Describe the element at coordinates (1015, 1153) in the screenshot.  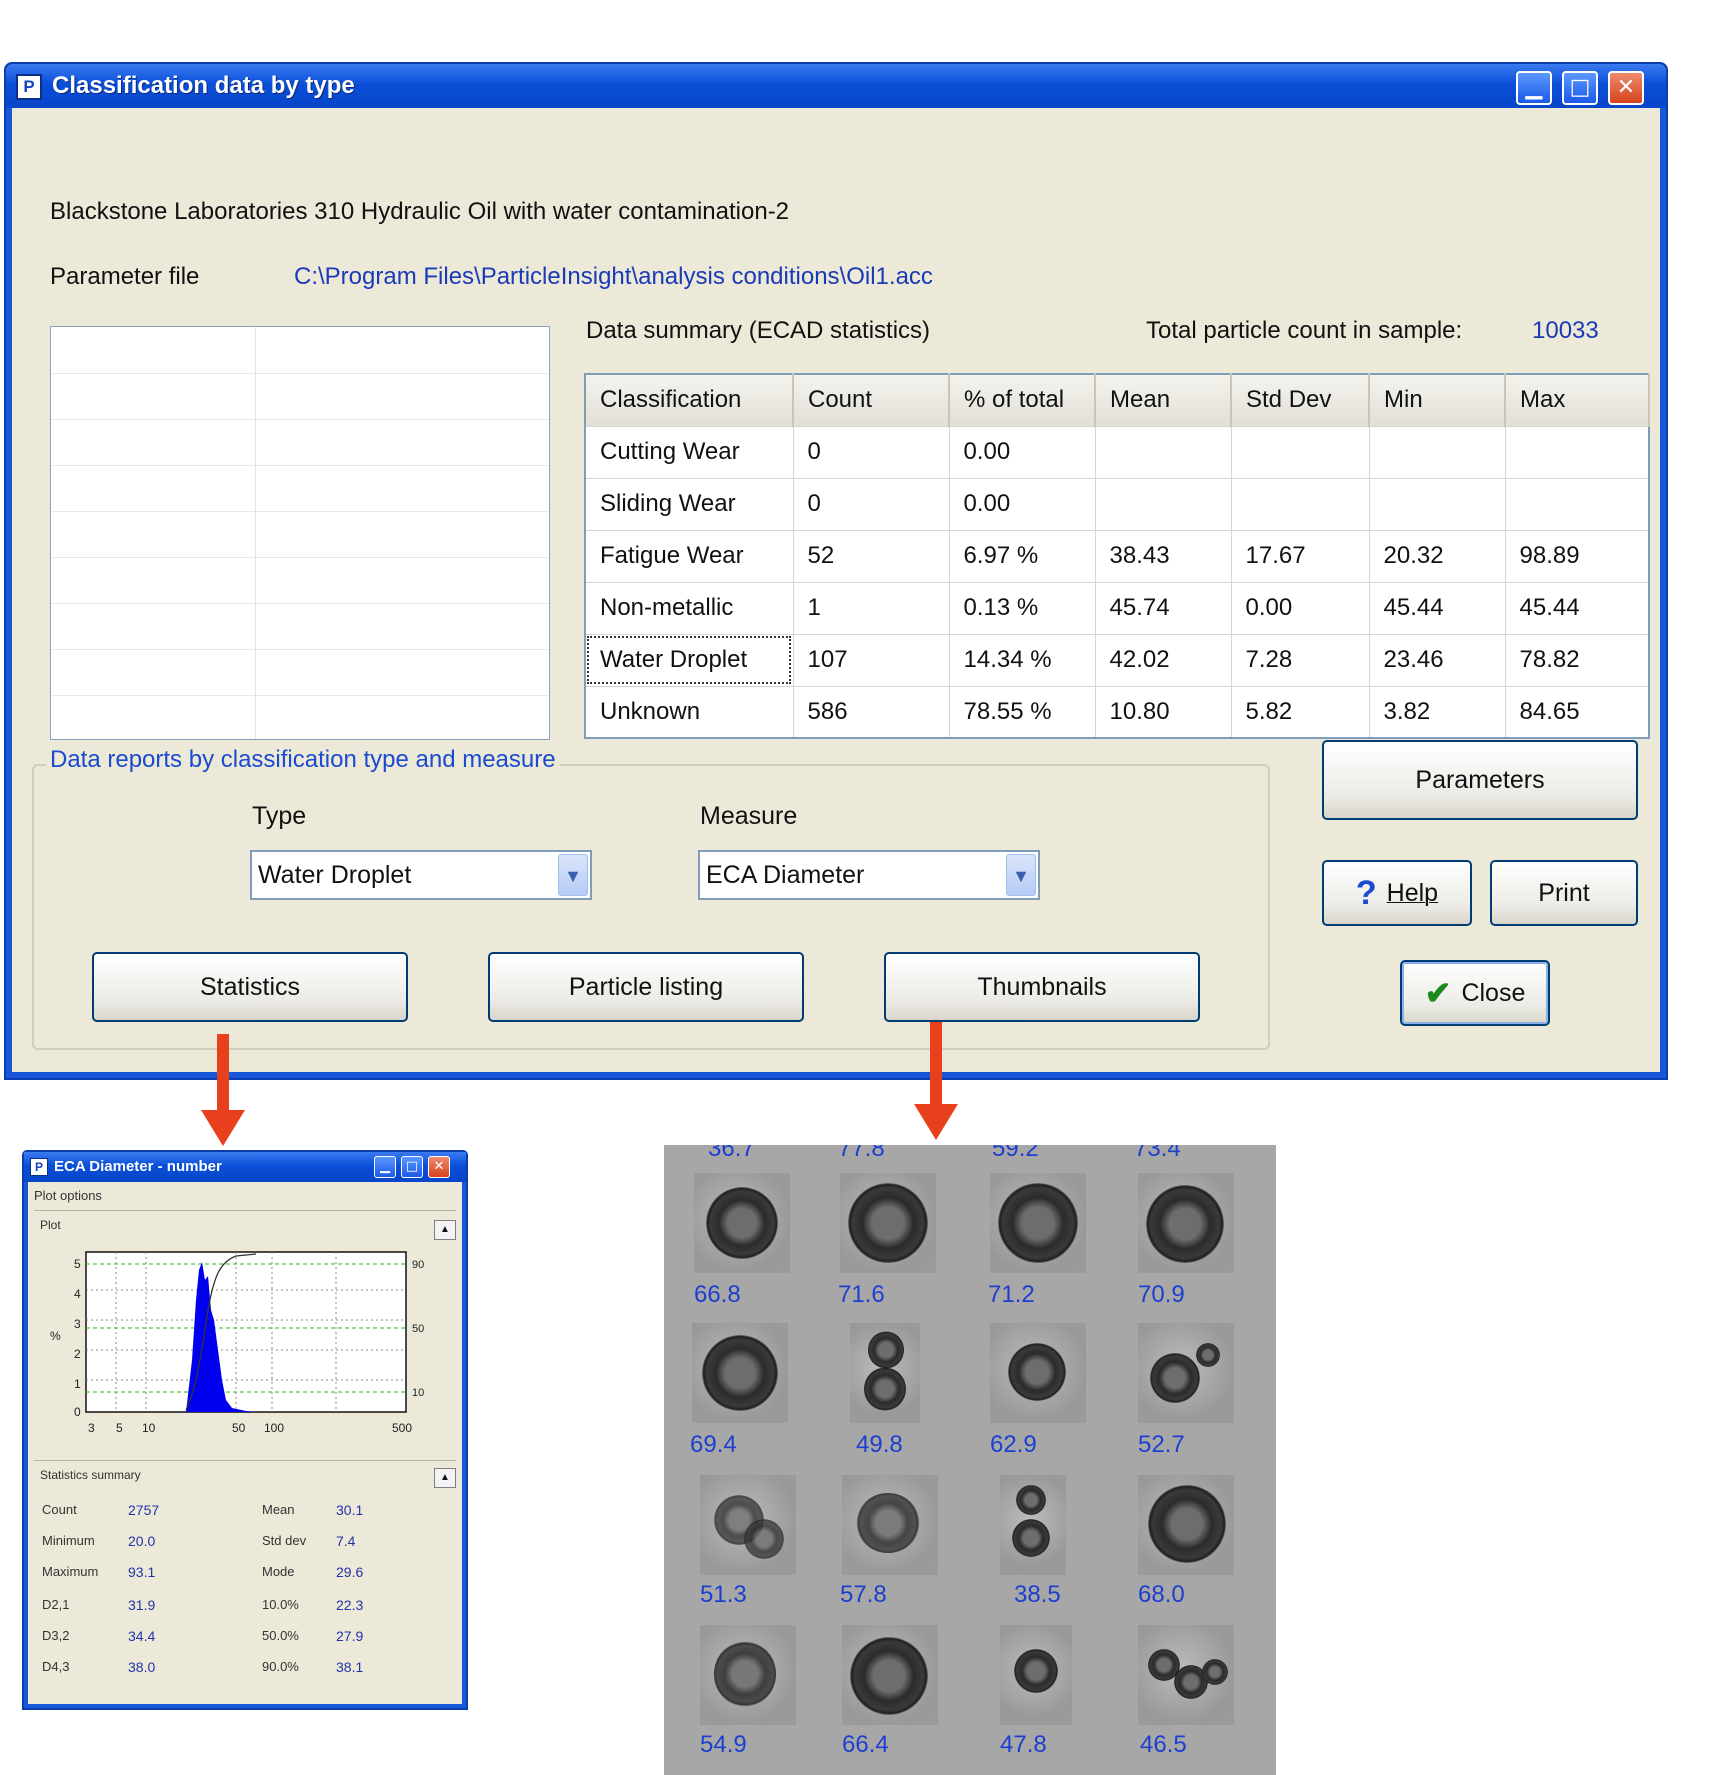
I see `thumbnail-label: 59.2` at that location.